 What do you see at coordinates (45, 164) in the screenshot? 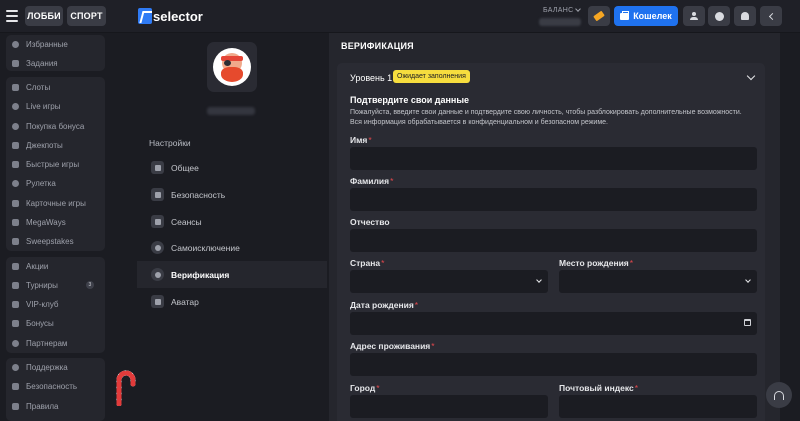
I see `sidebar-item-fast-games: Быстрые игры` at bounding box center [45, 164].